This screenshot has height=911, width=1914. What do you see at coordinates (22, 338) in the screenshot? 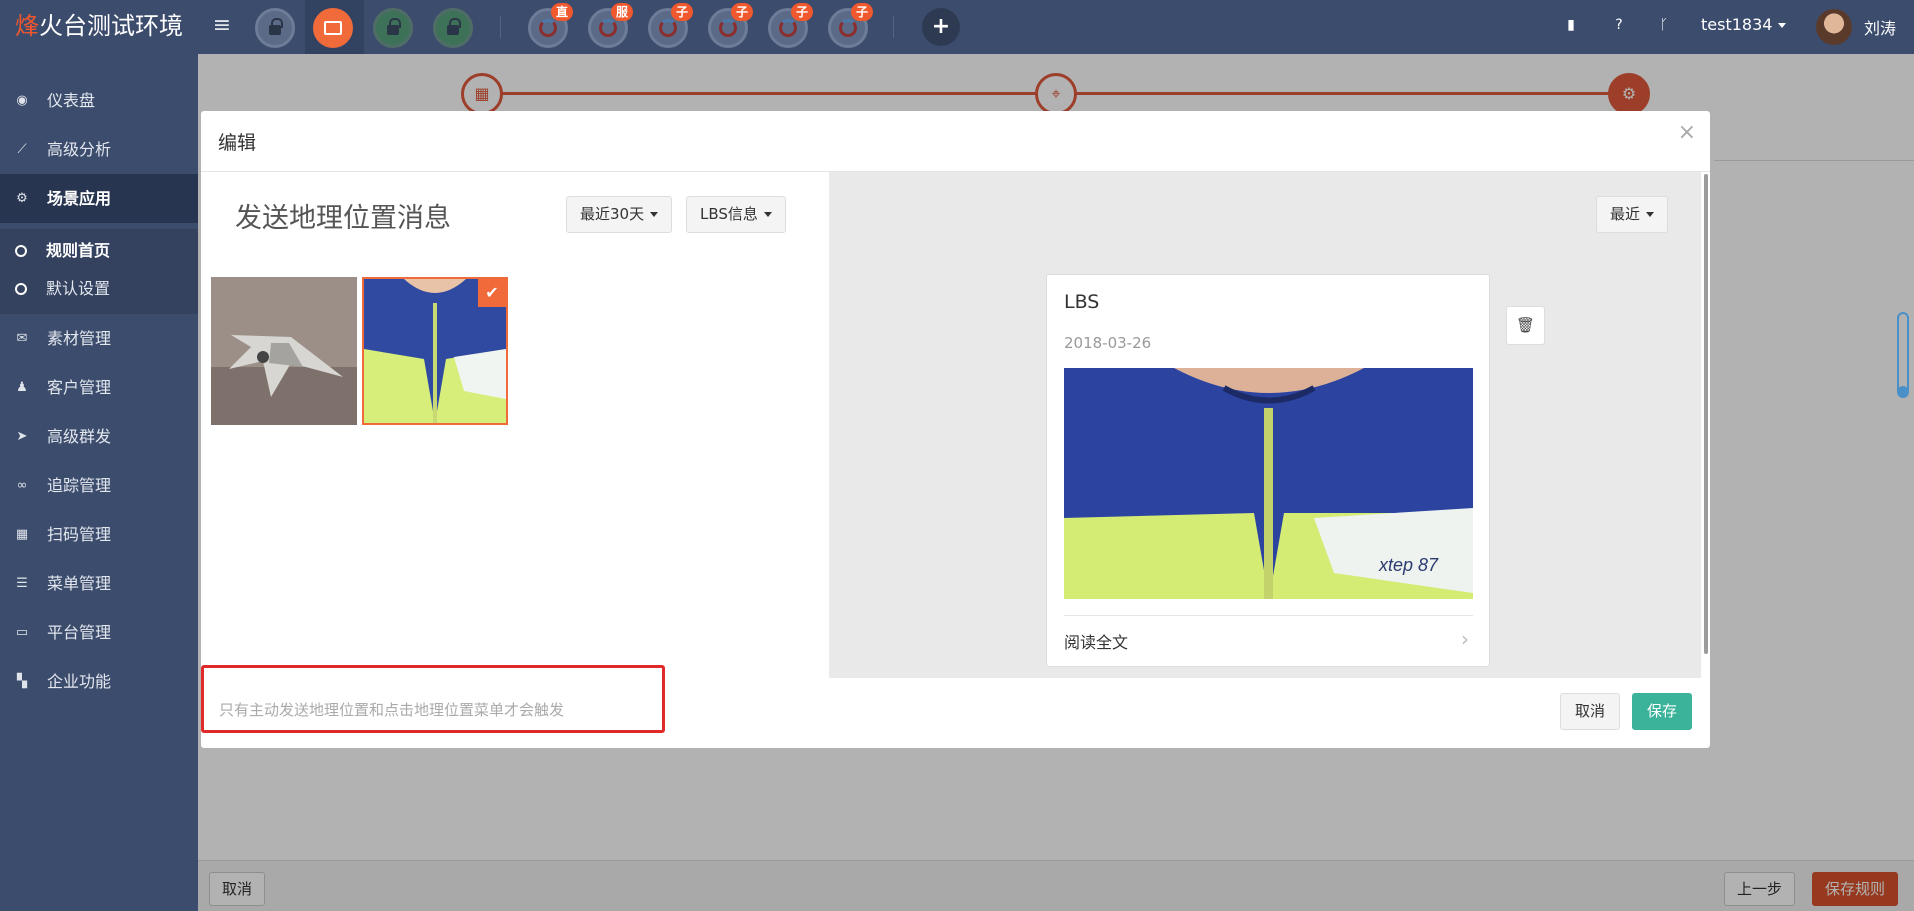
I see `envelope-icon: ✉` at bounding box center [22, 338].